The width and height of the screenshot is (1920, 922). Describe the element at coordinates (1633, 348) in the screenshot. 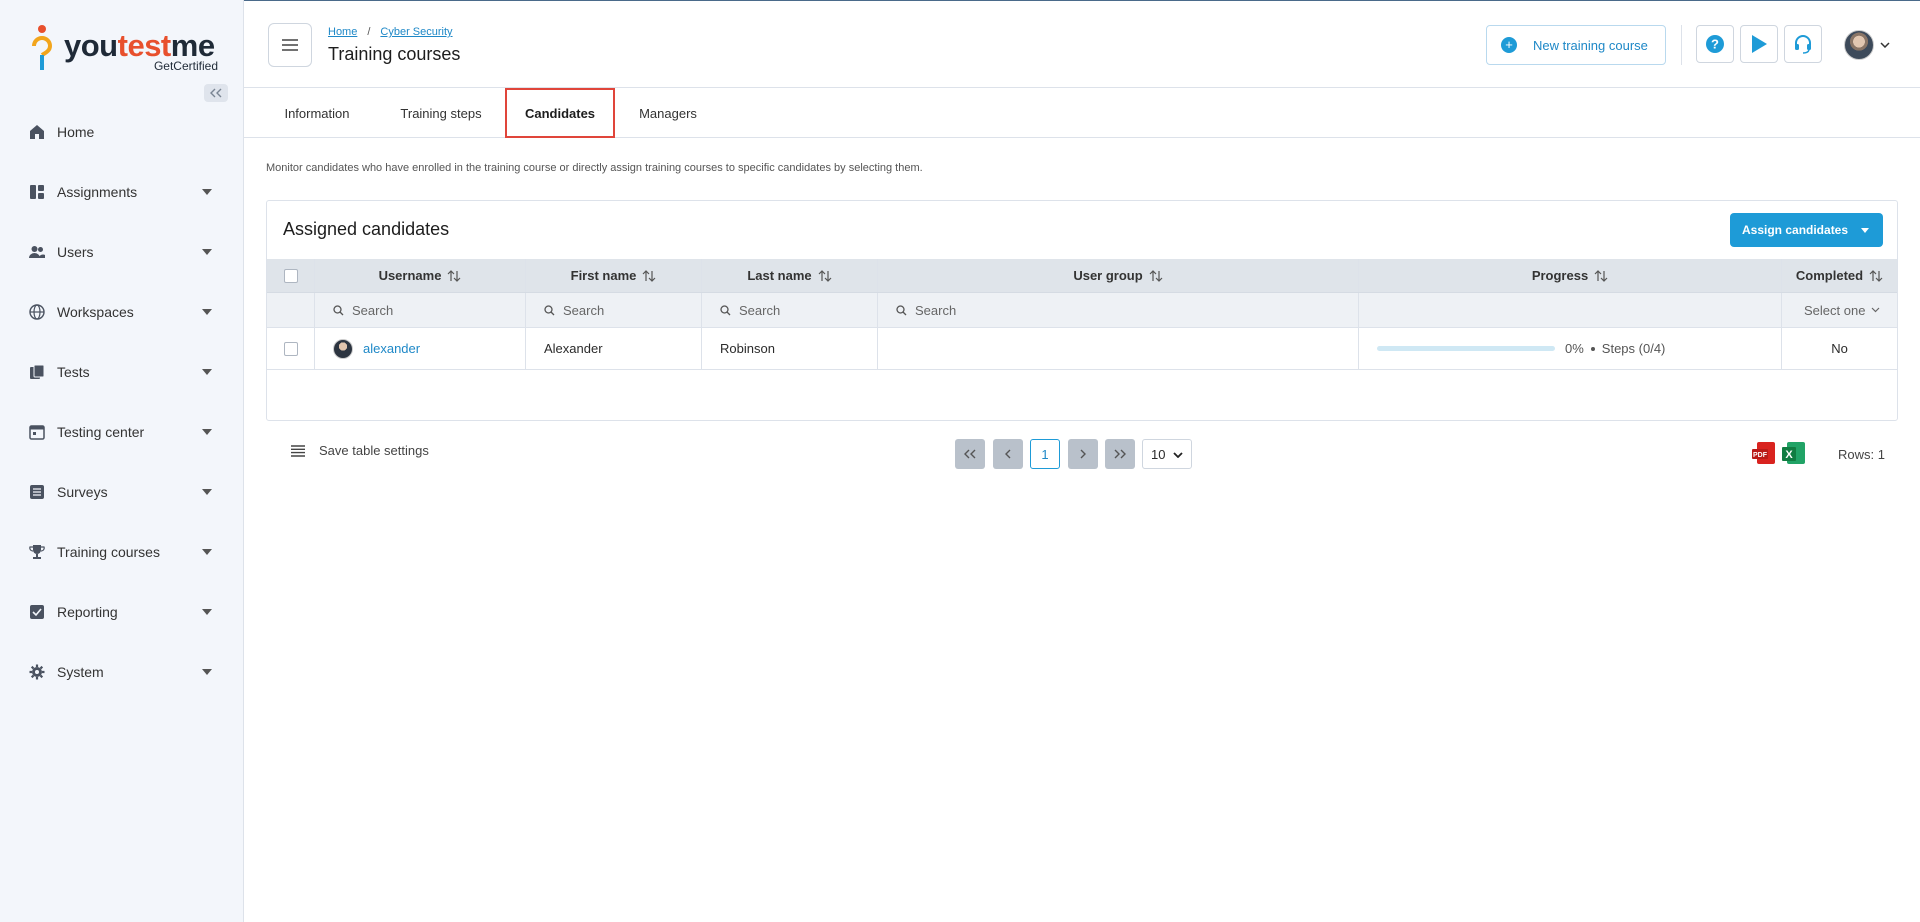

I see `progress-steps: Steps (0/4)` at that location.